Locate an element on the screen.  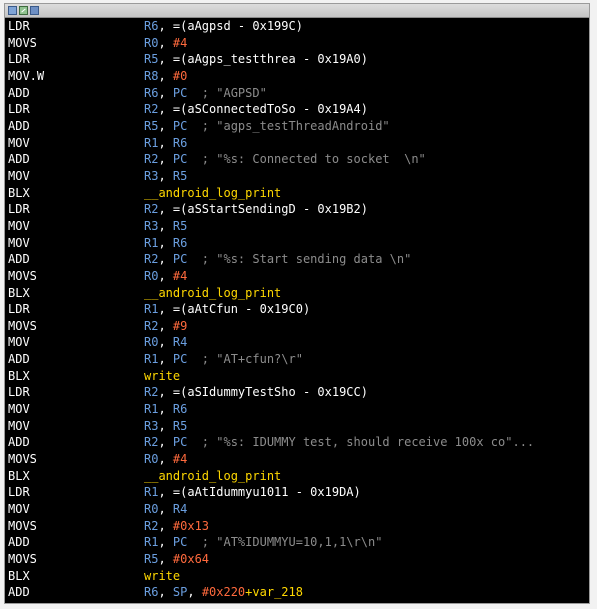
instruction-mnemonic: BLX is located at coordinates (19, 192).